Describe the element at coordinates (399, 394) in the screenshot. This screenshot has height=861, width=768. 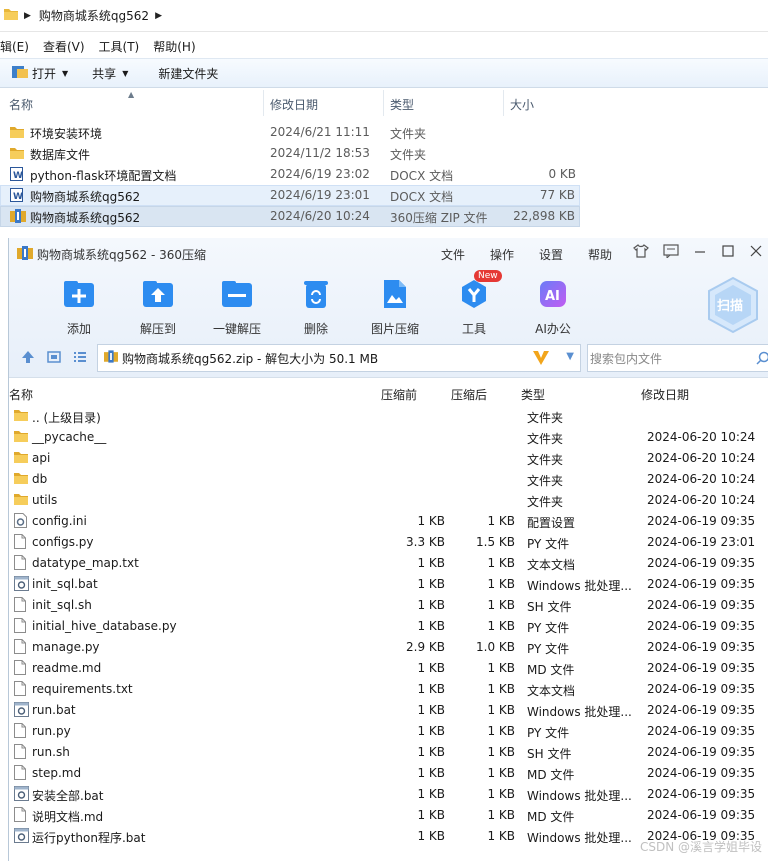
I see `column-before: 压缩前` at that location.